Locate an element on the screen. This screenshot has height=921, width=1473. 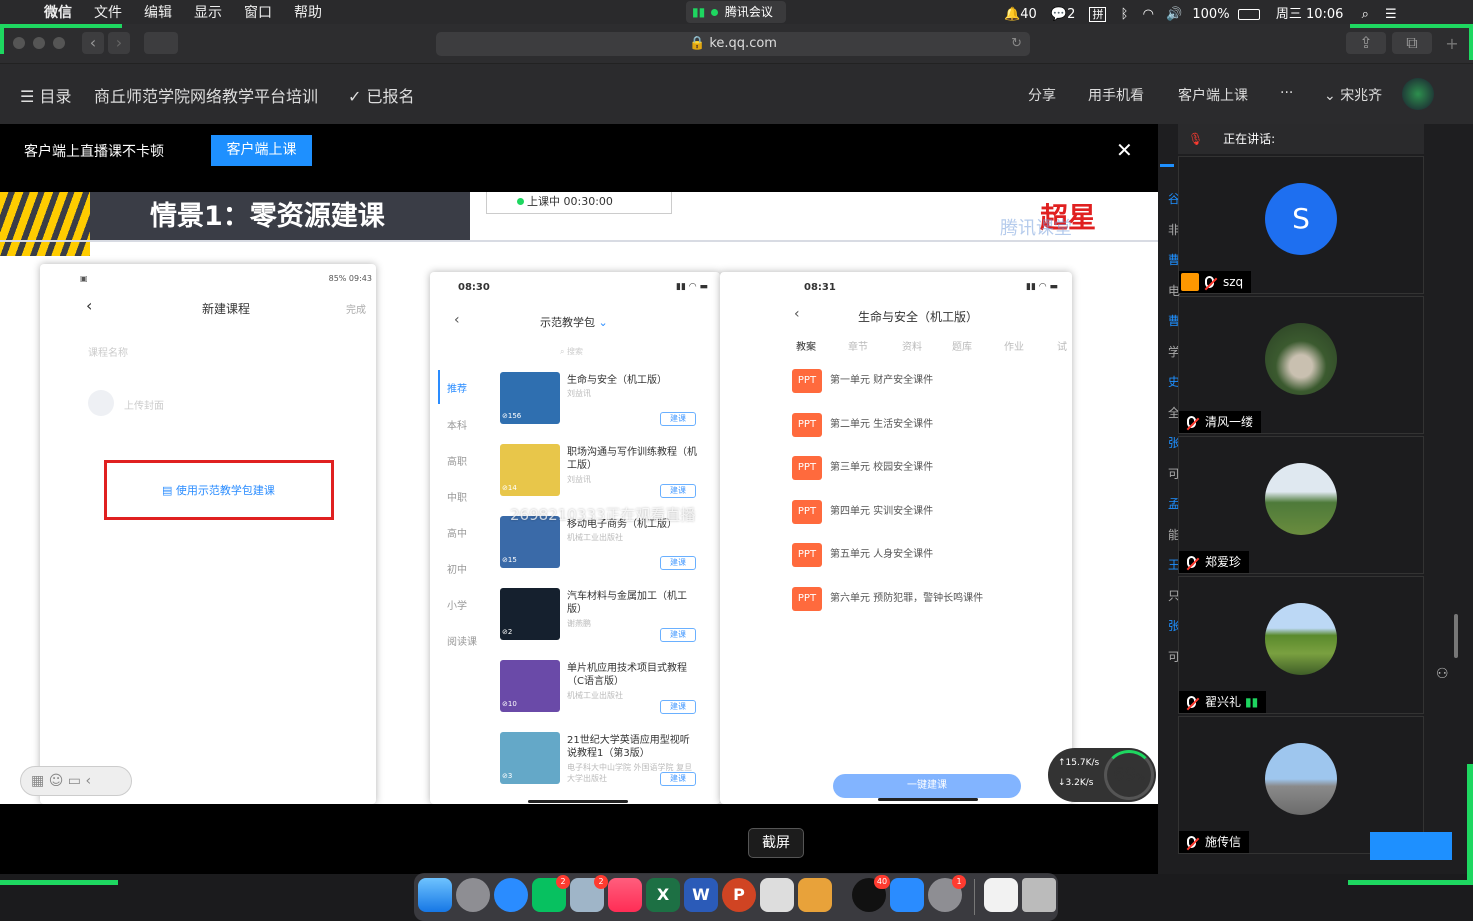
nav-reading: 阅读课 is located at coordinates (462, 640).